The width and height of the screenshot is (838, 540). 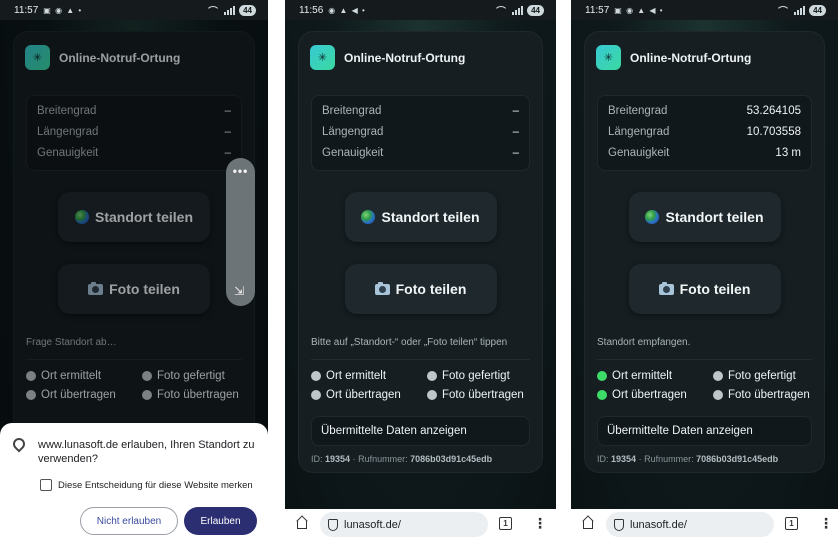 What do you see at coordinates (46, 485) in the screenshot?
I see `remember-checkbox` at bounding box center [46, 485].